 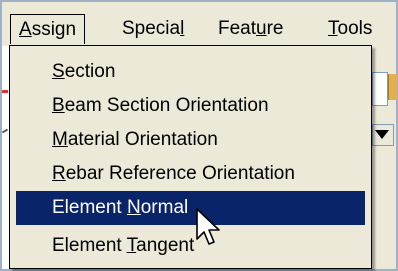 I want to click on menu-special: Special, so click(x=153, y=29).